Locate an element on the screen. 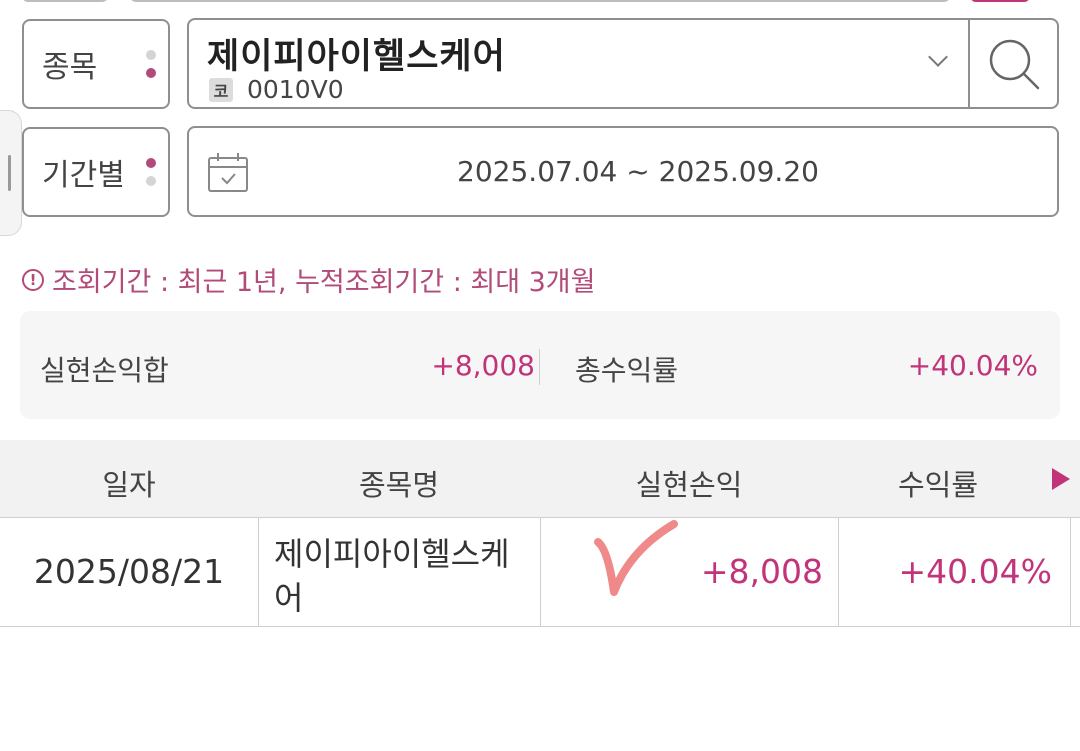  stock-name: 제이피아이헬스케어 is located at coordinates (356, 57).